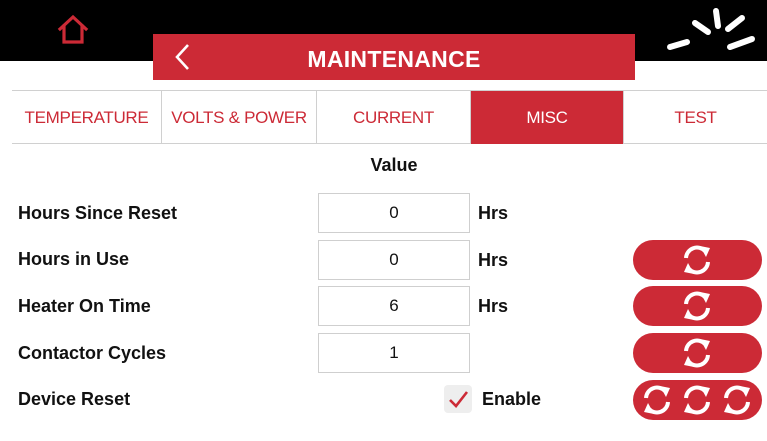 Image resolution: width=767 pixels, height=441 pixels. Describe the element at coordinates (394, 306) in the screenshot. I see `heater-on-time-value: 6` at that location.